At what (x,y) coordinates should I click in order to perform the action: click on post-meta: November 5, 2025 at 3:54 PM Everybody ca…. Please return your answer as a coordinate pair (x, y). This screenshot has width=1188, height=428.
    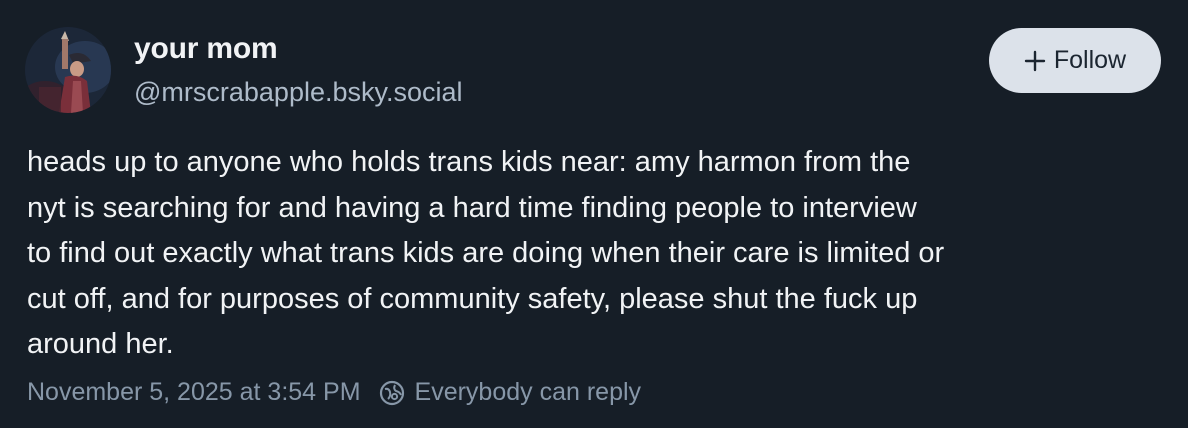
    Looking at the image, I should click on (334, 392).